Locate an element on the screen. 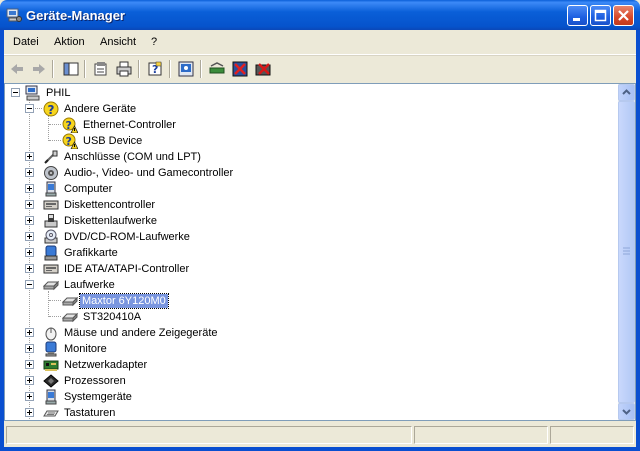 This screenshot has width=640, height=451. tree-node-label: Andere Geräte is located at coordinates (100, 109).